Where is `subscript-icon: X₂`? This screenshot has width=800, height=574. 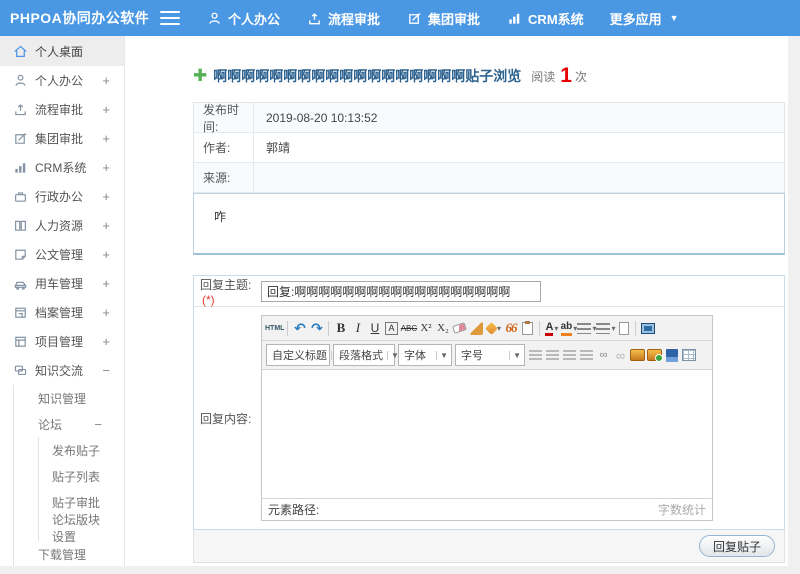
subscript-icon: X₂ is located at coordinates (442, 328).